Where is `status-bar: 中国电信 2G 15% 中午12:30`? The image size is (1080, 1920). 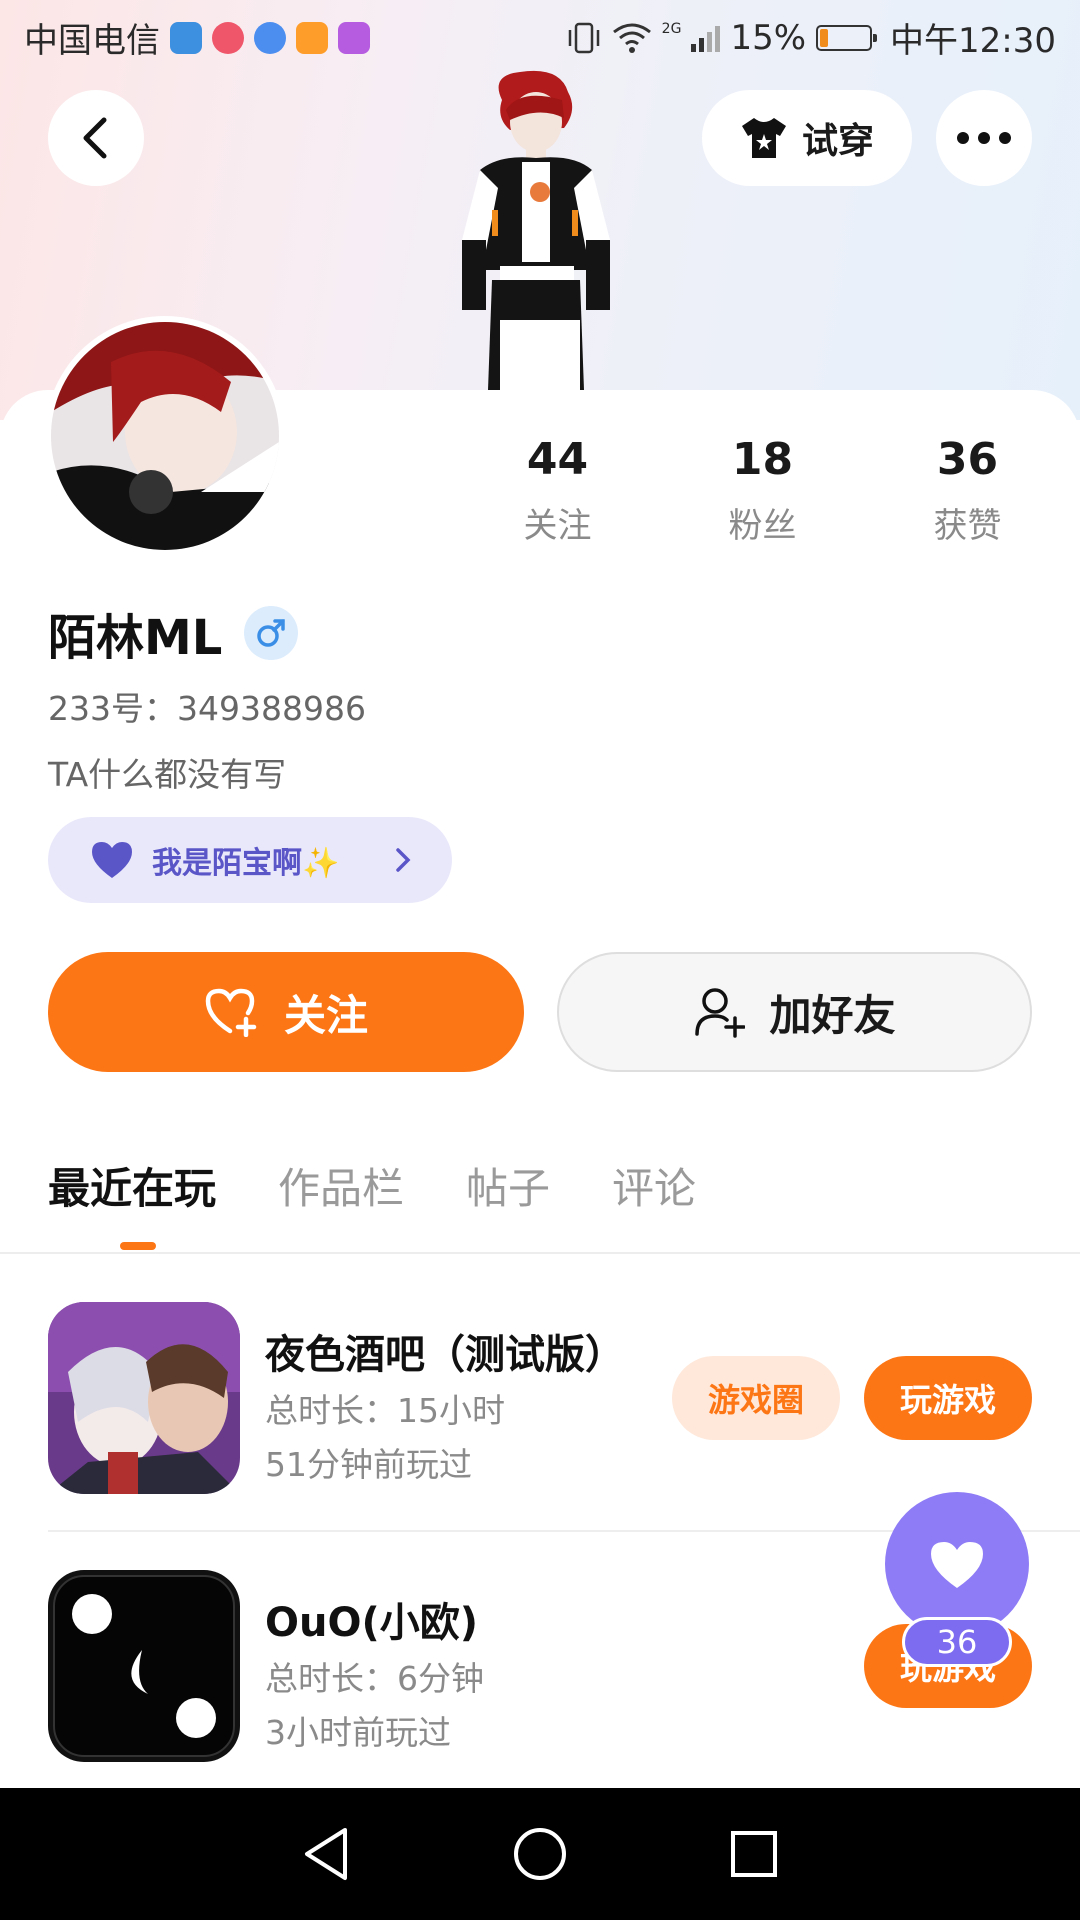 status-bar: 中国电信 2G 15% 中午12:30 is located at coordinates (540, 37).